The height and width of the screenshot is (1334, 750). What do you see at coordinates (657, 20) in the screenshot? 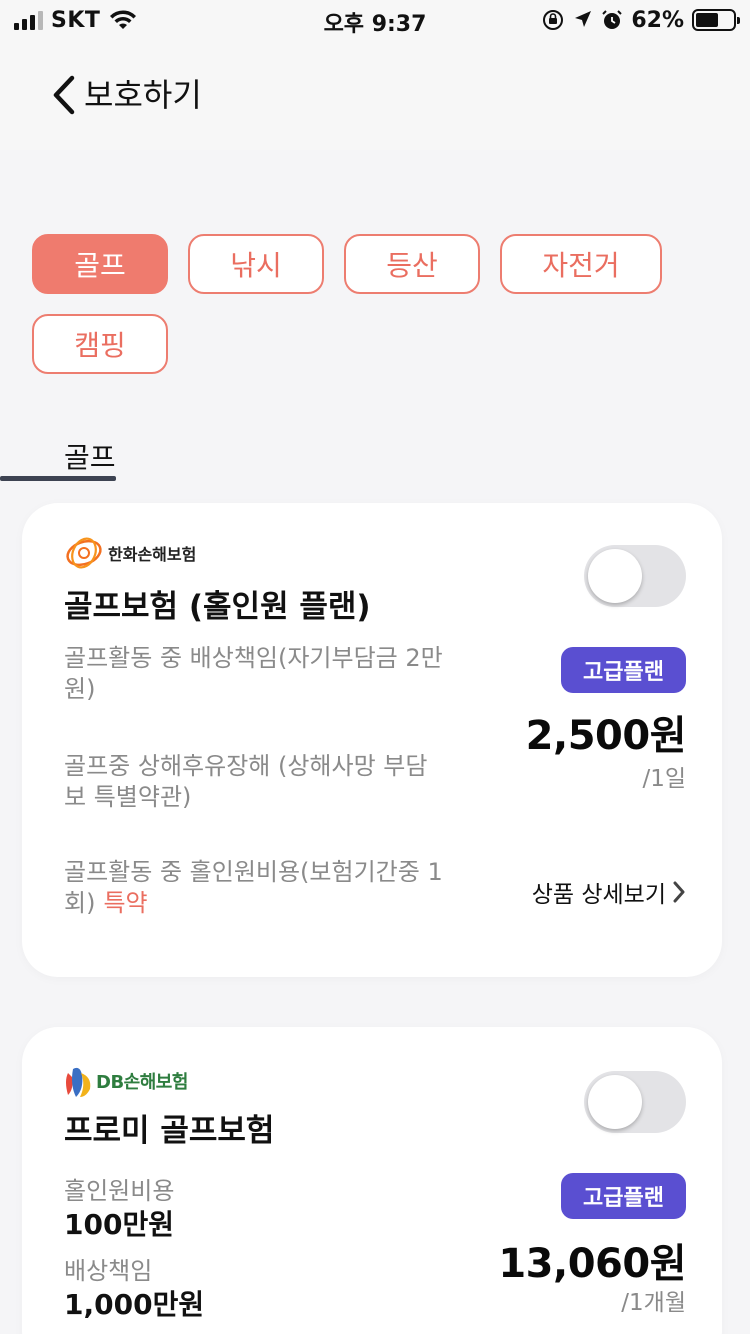
I see `battery-percent: 62%` at bounding box center [657, 20].